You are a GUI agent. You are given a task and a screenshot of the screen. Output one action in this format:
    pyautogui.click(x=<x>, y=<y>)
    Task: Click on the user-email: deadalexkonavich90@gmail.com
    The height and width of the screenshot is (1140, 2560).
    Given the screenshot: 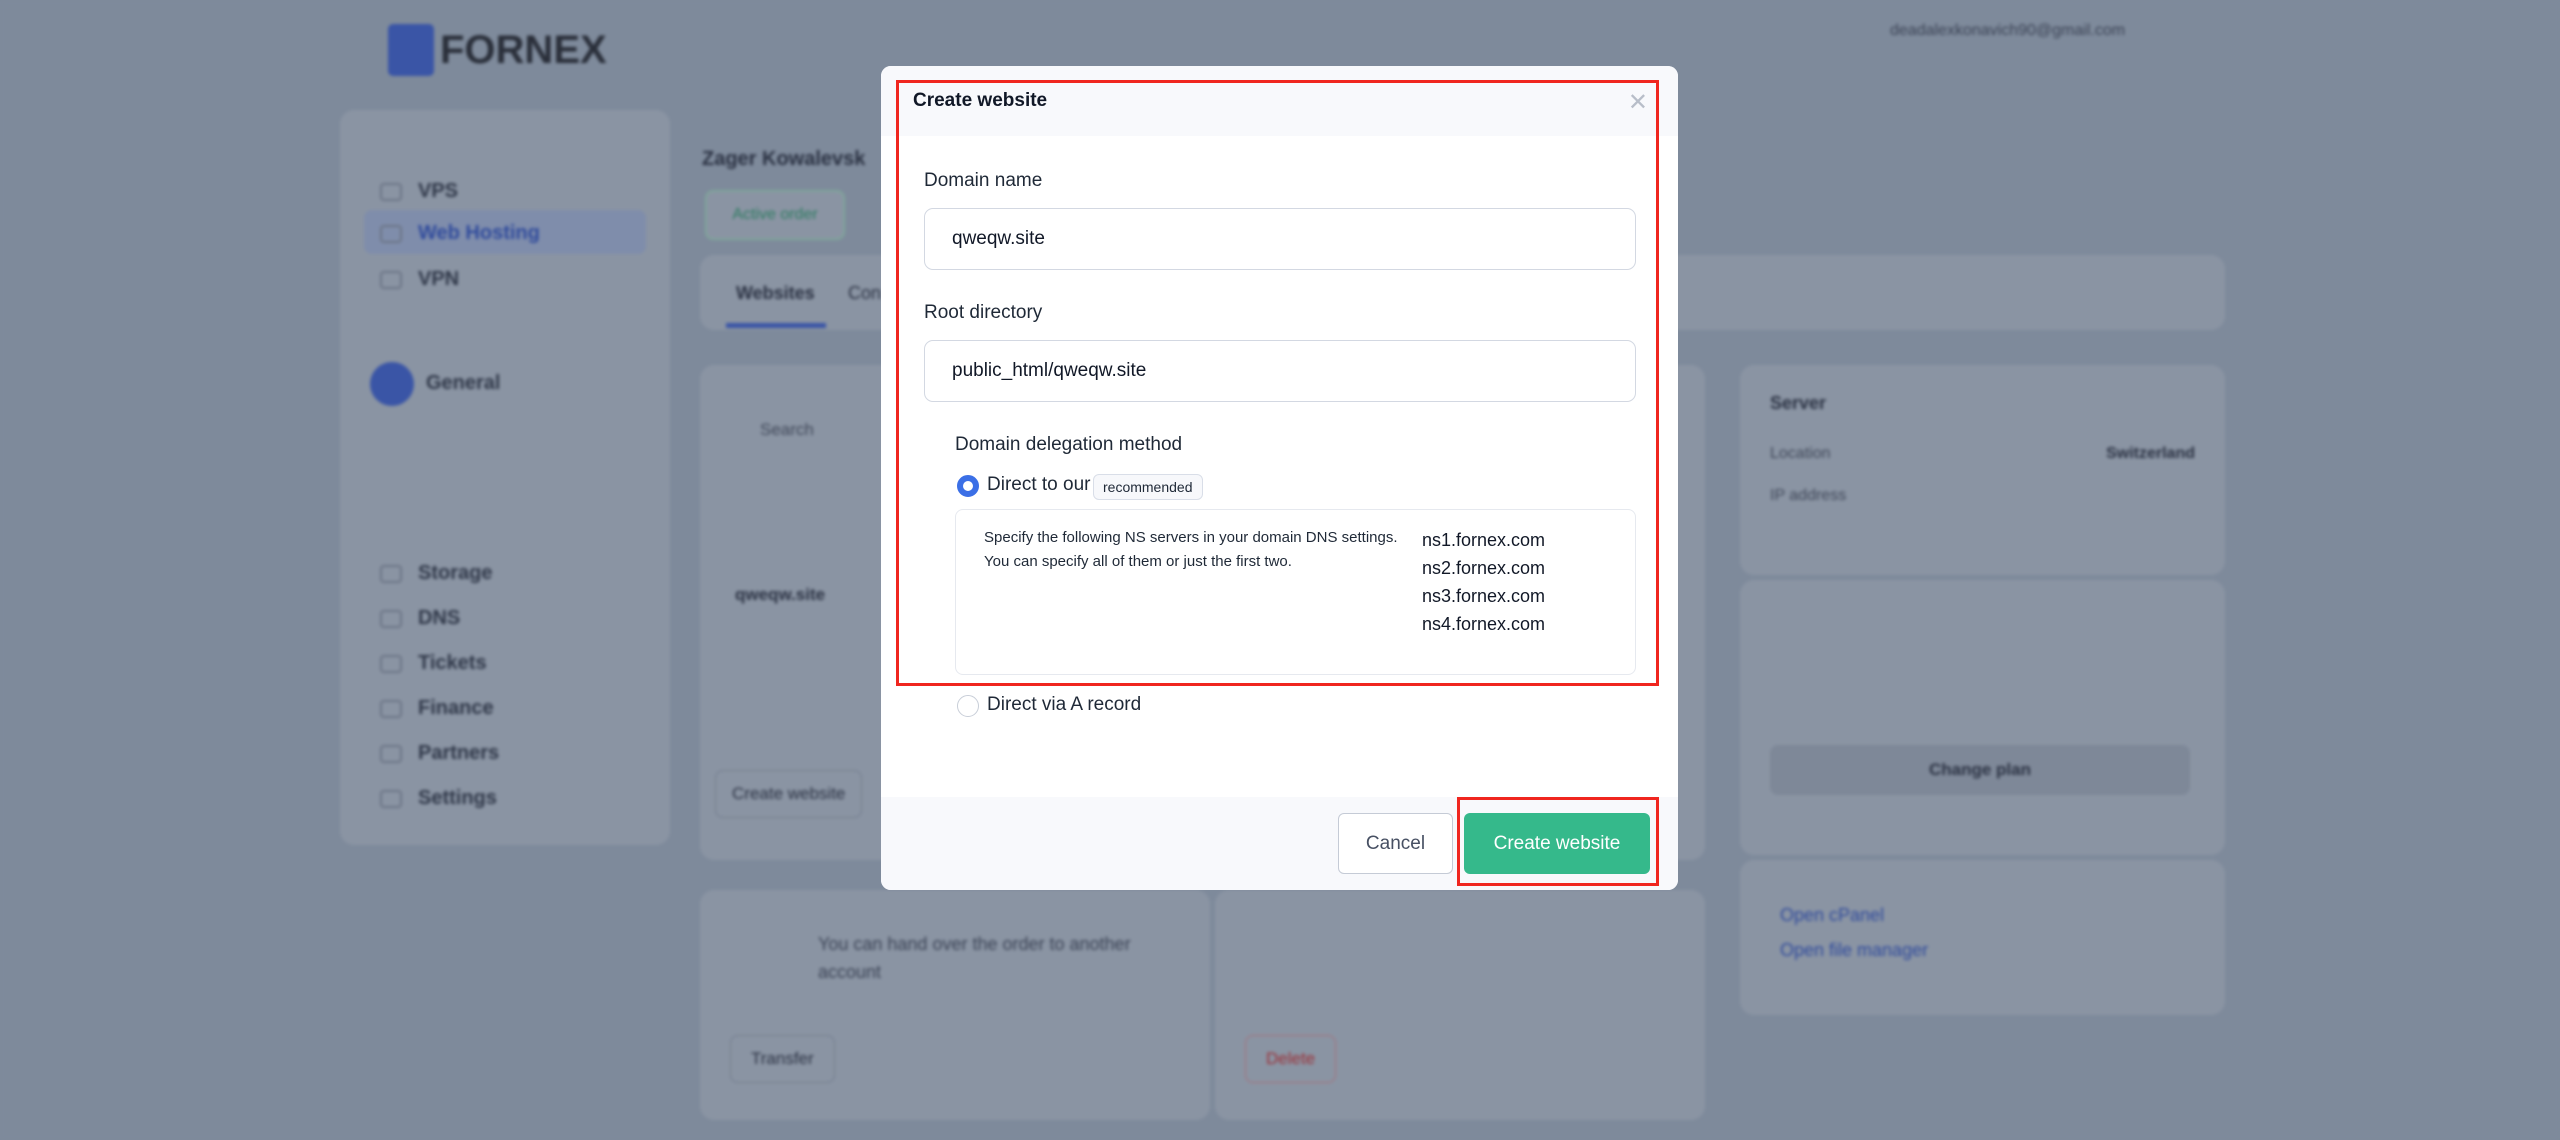 What is the action you would take?
    pyautogui.click(x=2007, y=31)
    